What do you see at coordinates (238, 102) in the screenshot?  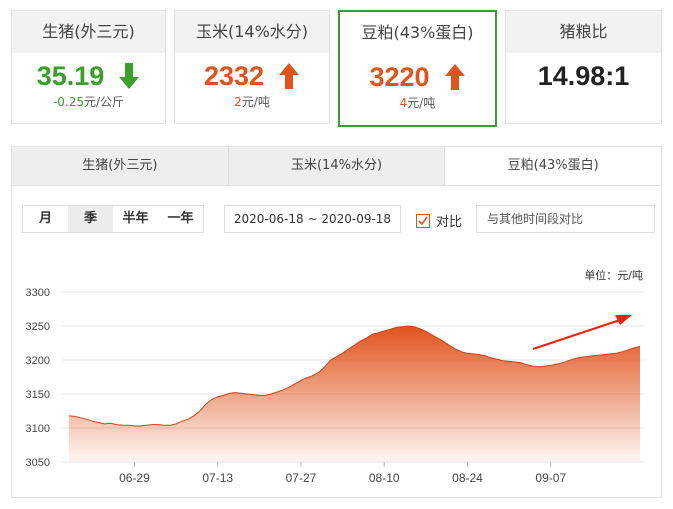 I see `card-change-value: 2` at bounding box center [238, 102].